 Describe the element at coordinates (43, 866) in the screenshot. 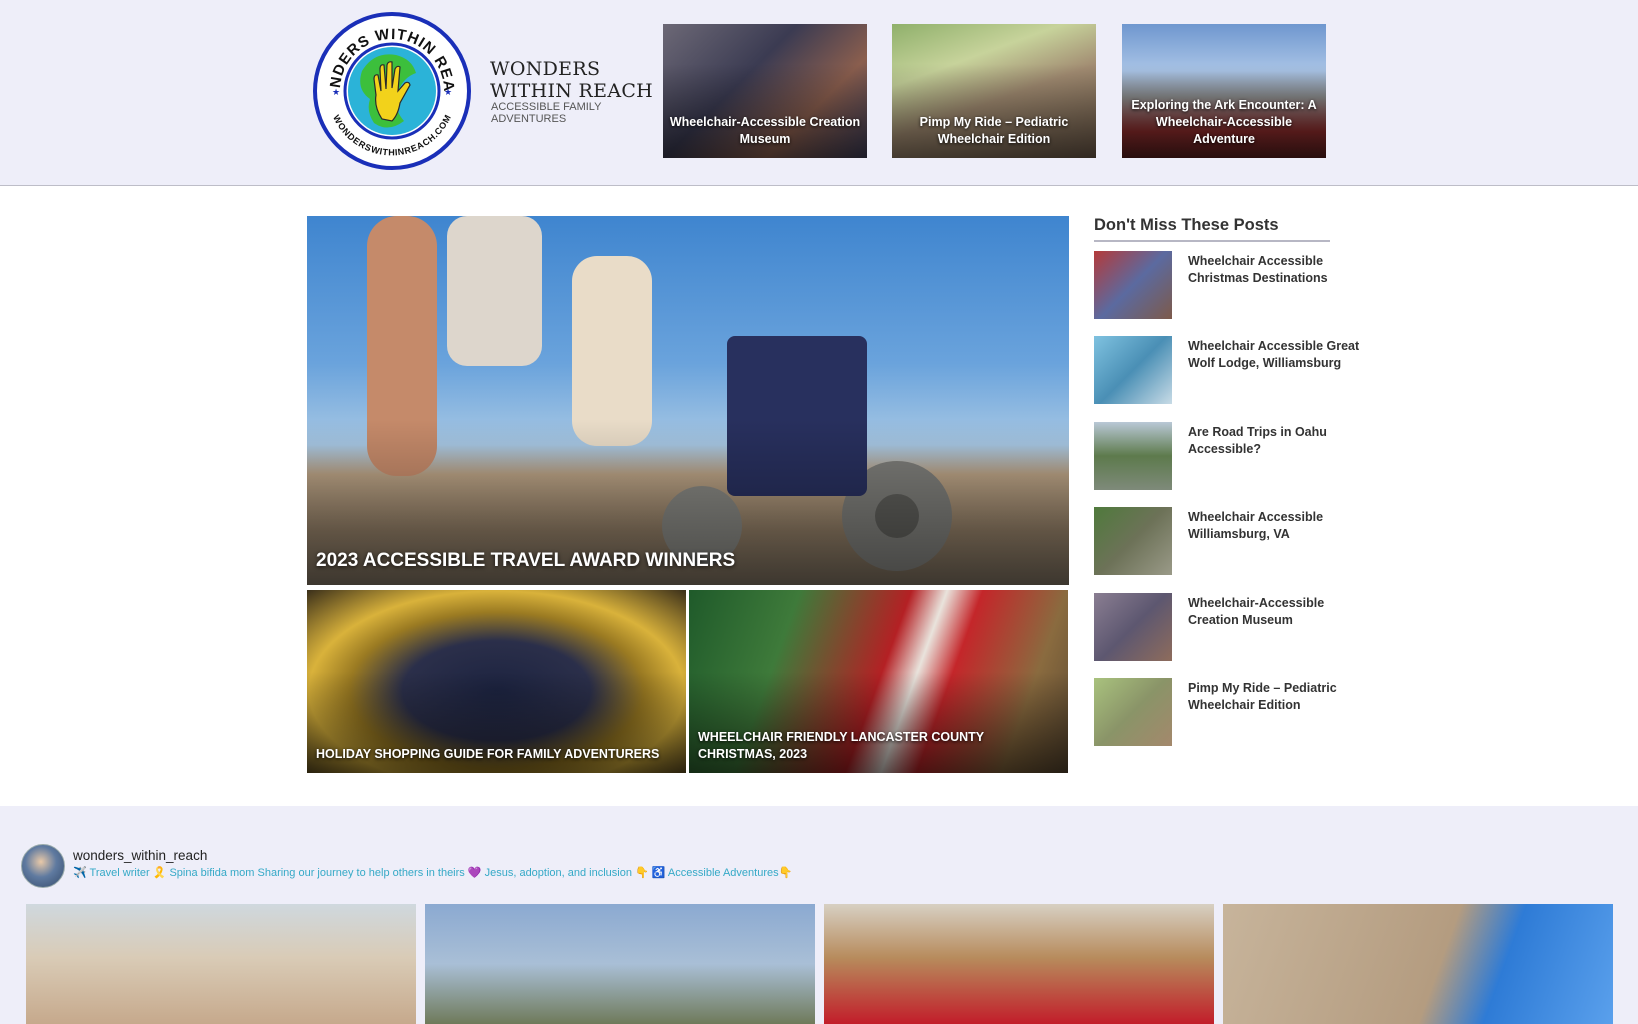

I see `avatar` at that location.